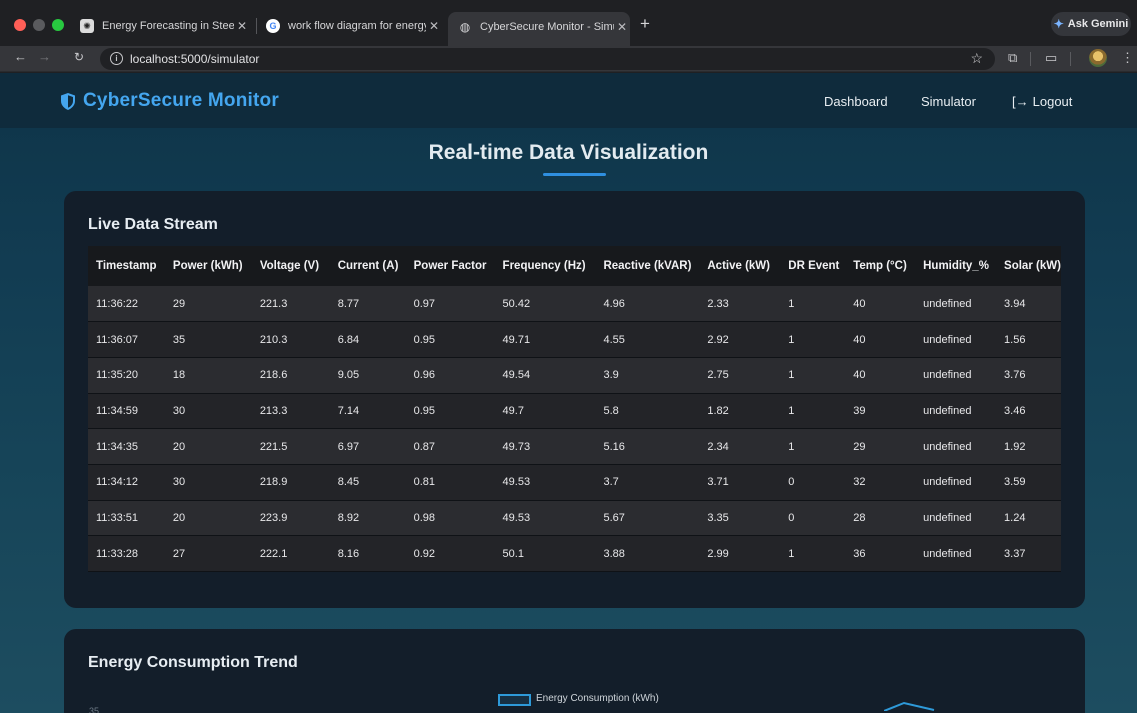  What do you see at coordinates (194, 59) in the screenshot?
I see `address-bar-url: localhost:5000/simulator` at bounding box center [194, 59].